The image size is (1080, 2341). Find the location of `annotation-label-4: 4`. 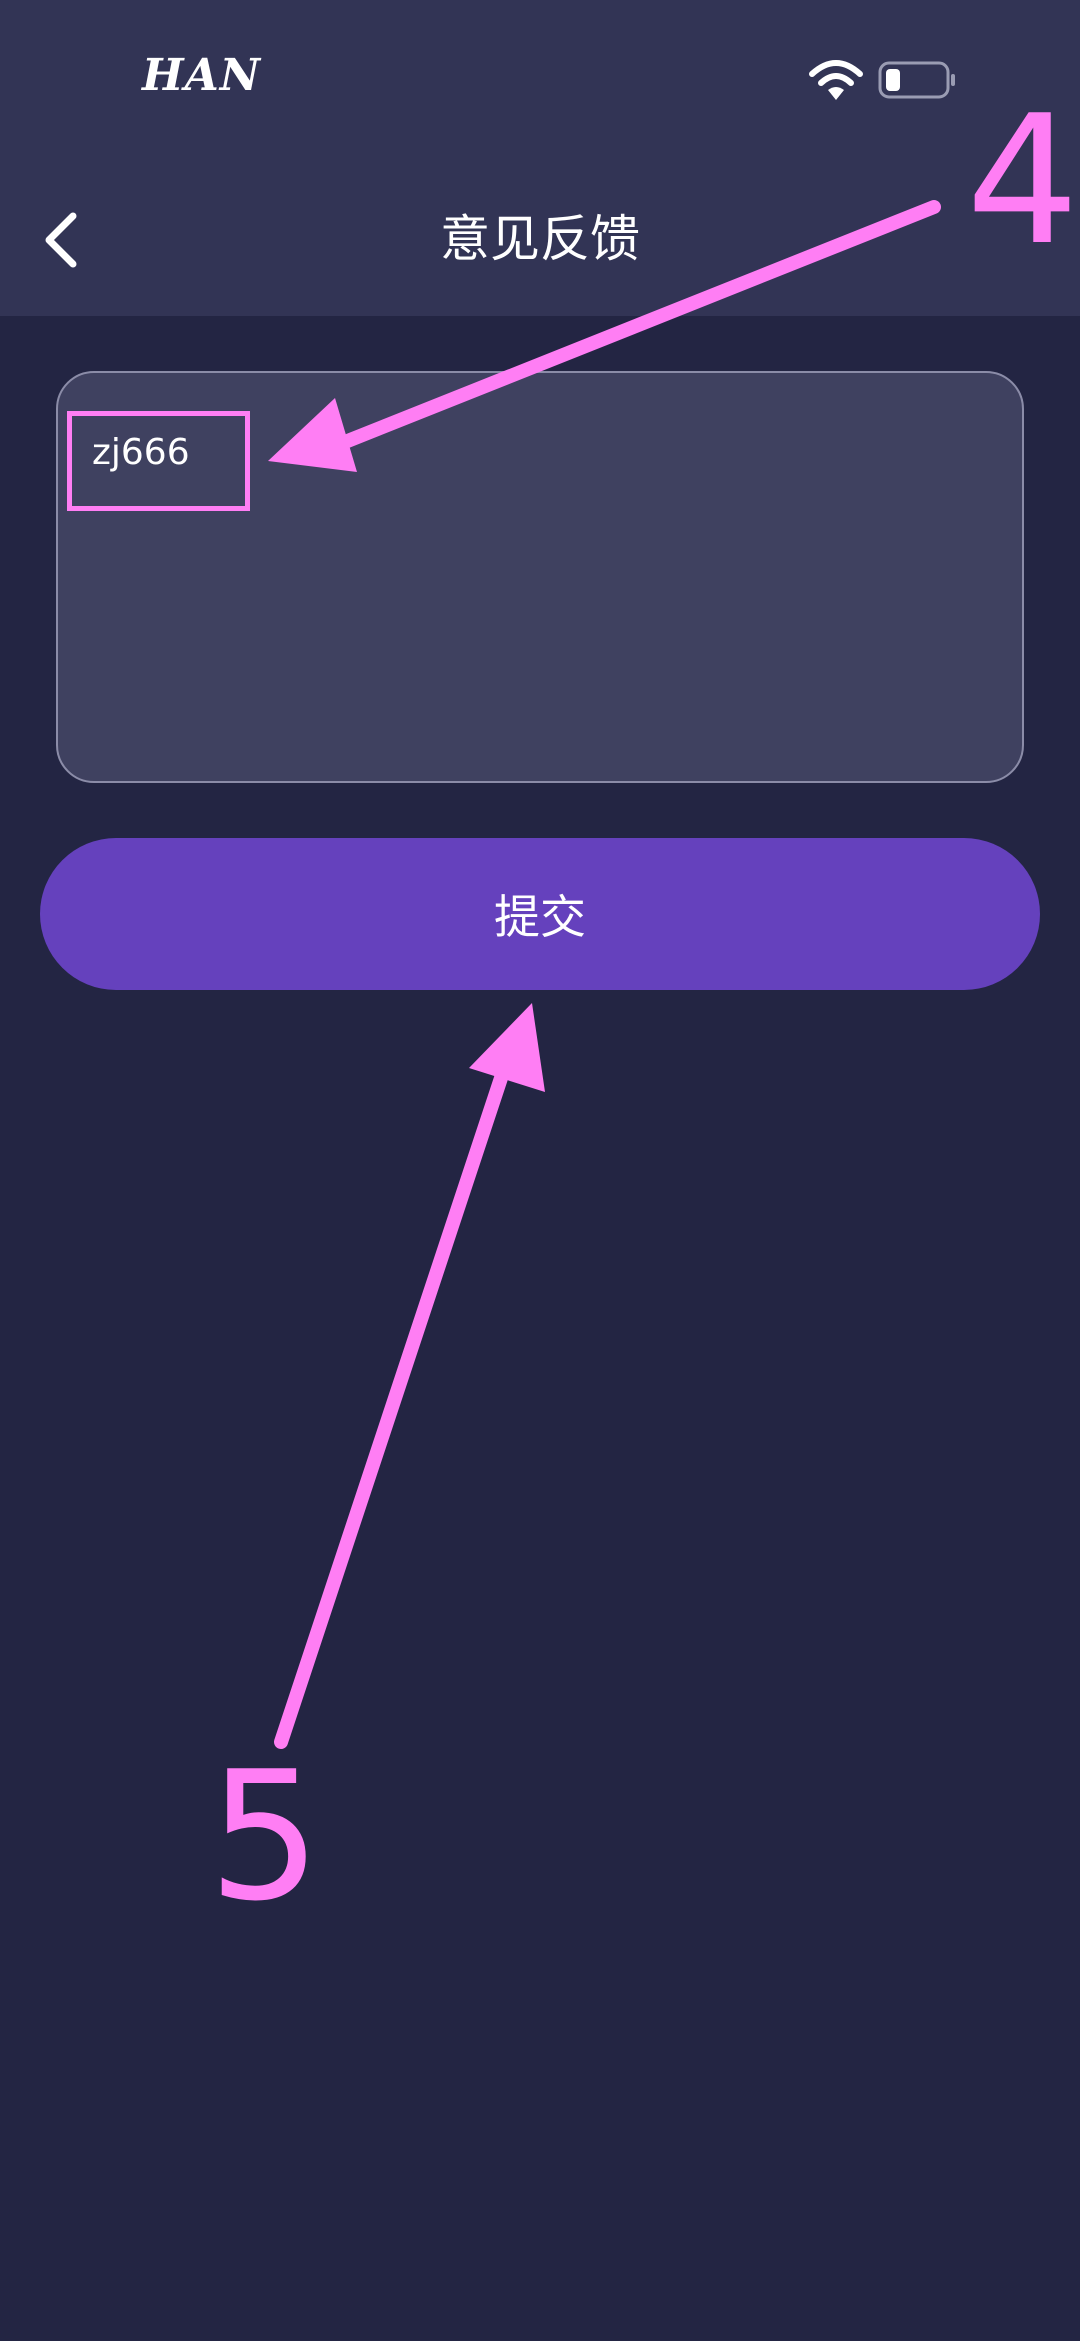

annotation-label-4: 4 is located at coordinates (1023, 180).